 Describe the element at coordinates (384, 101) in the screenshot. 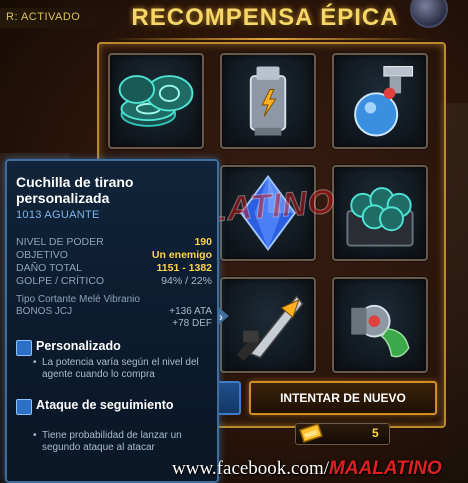

I see `potion-flask-icon` at that location.